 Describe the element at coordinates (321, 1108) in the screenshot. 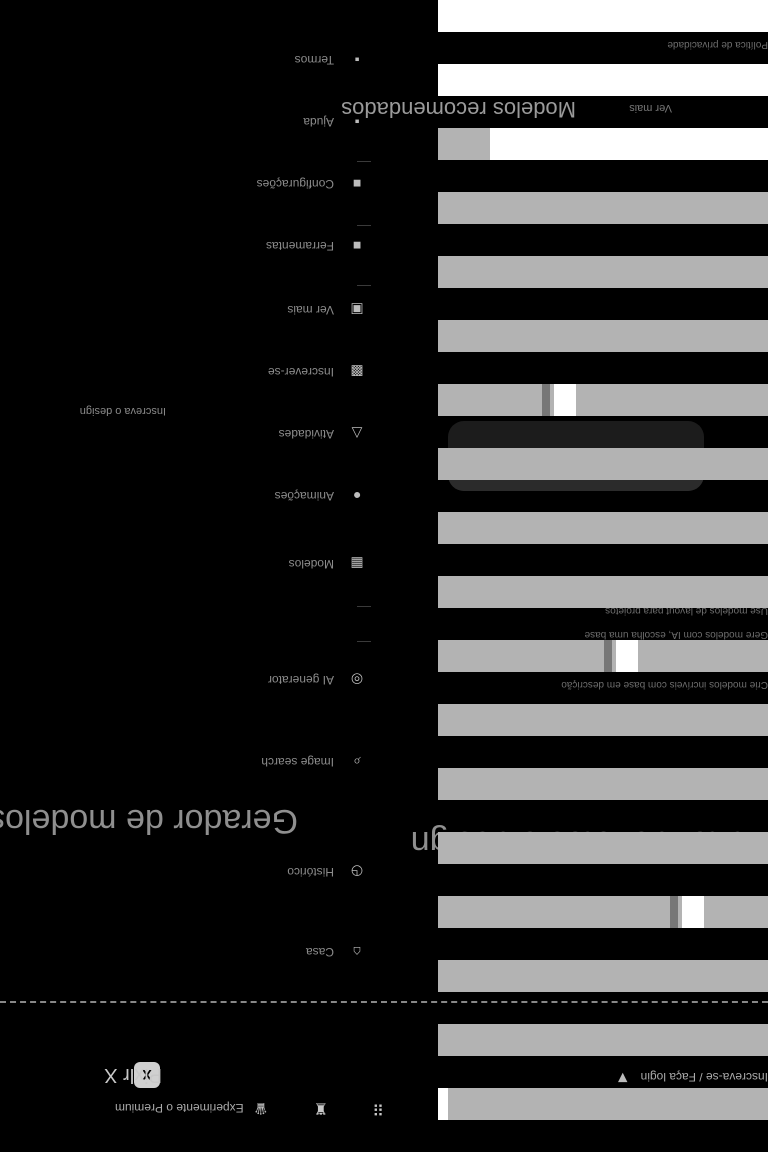

I see `gift-icon: ♜` at that location.